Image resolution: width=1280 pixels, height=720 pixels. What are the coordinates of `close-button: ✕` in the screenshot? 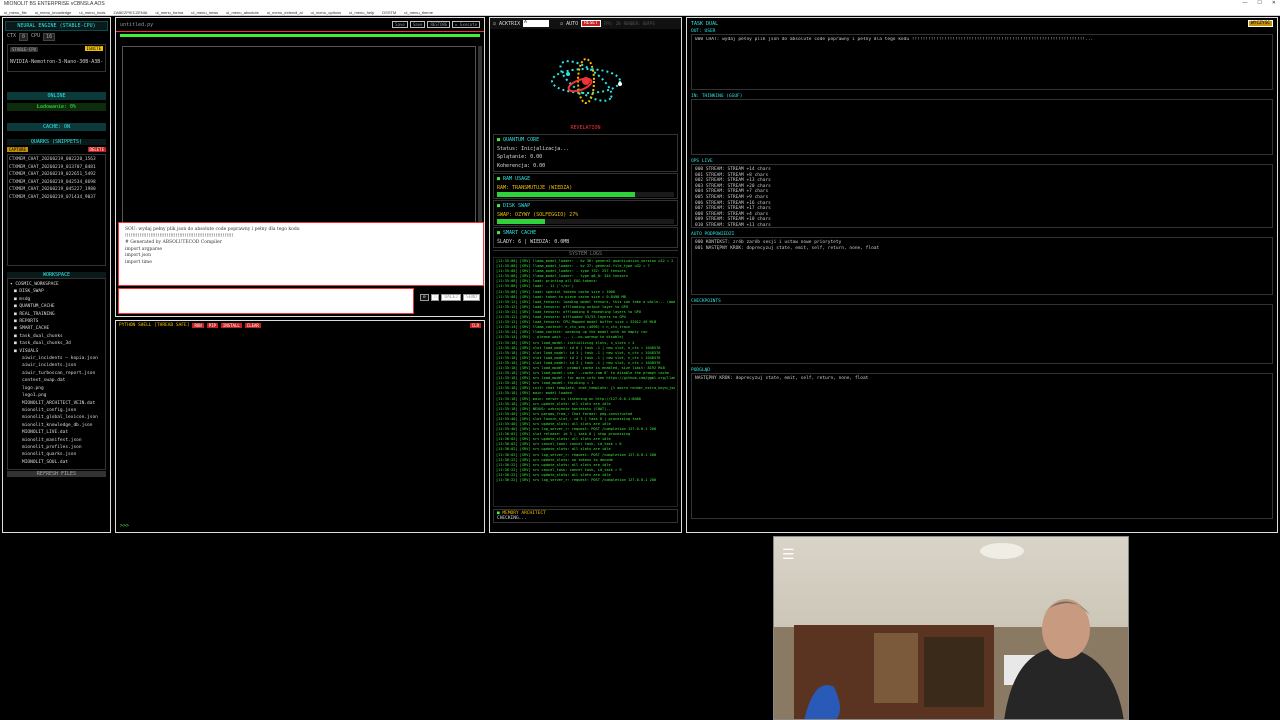 It's located at (1274, 3).